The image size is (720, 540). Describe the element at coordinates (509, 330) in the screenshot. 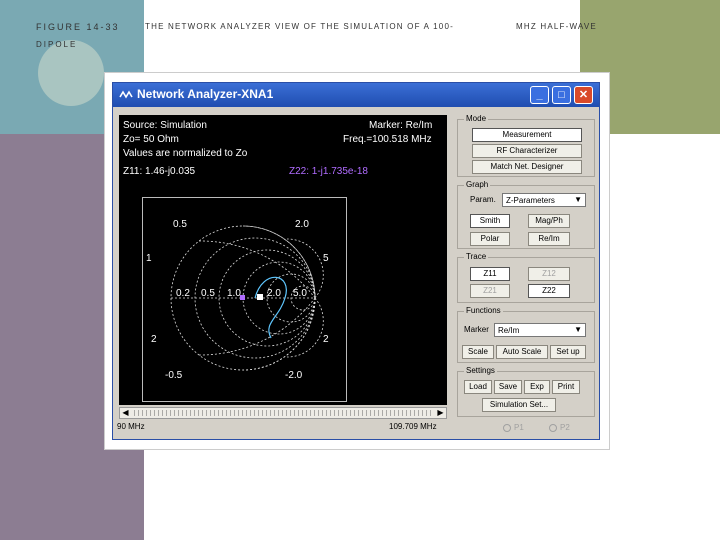

I see `marker-select-value: Re/Im` at that location.